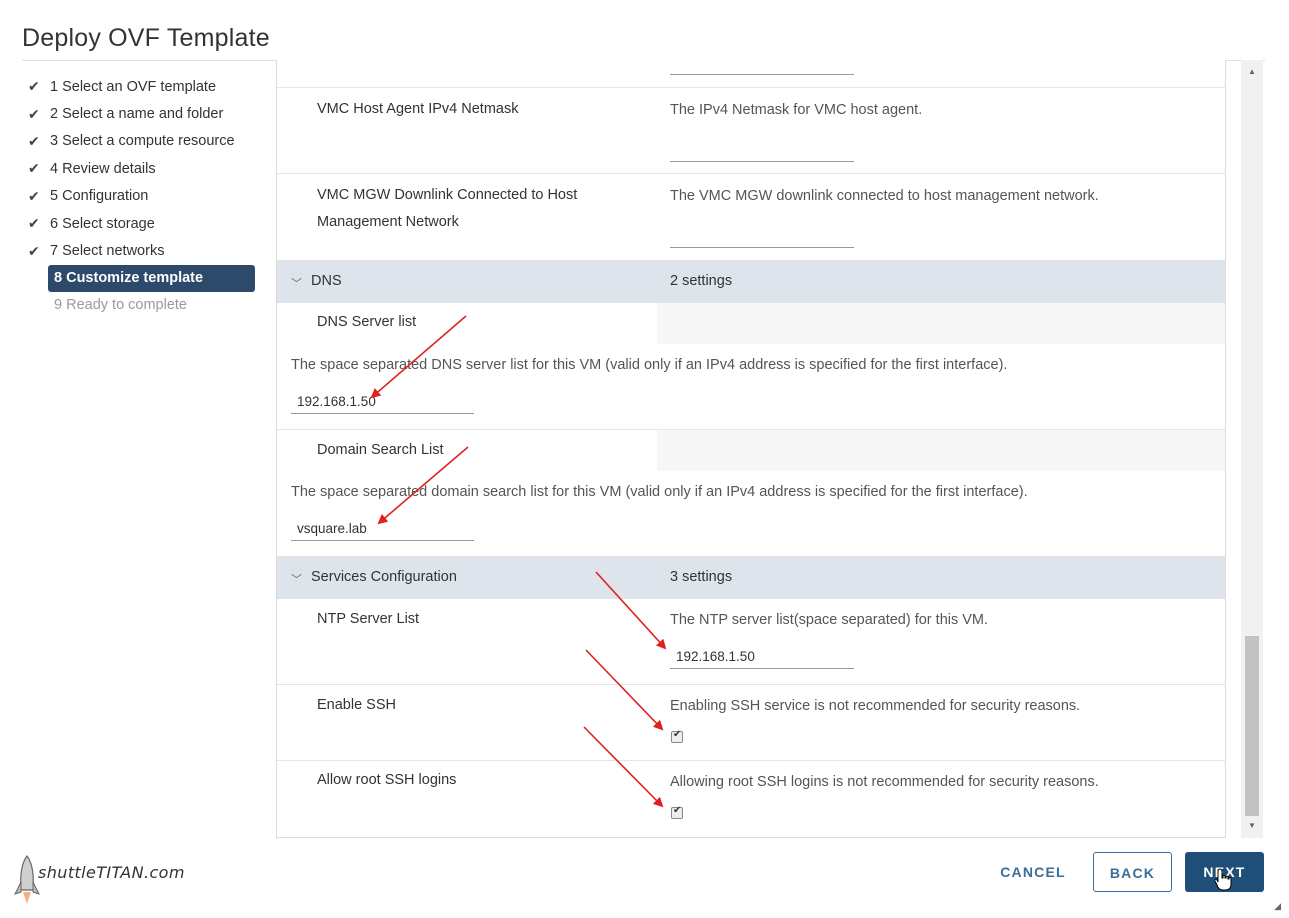 The width and height of the screenshot is (1289, 918). What do you see at coordinates (120, 305) in the screenshot?
I see `step-9: 9 Ready to complete` at bounding box center [120, 305].